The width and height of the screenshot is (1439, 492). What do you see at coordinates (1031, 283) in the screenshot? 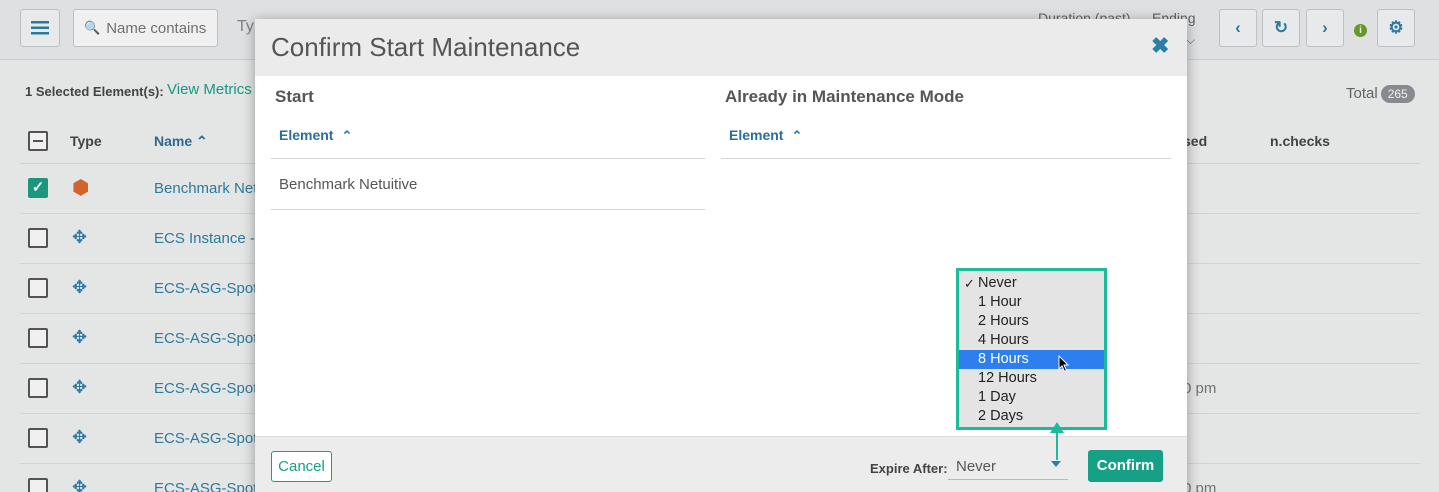
I see `dropdown-option-never: ✓ Never` at bounding box center [1031, 283].